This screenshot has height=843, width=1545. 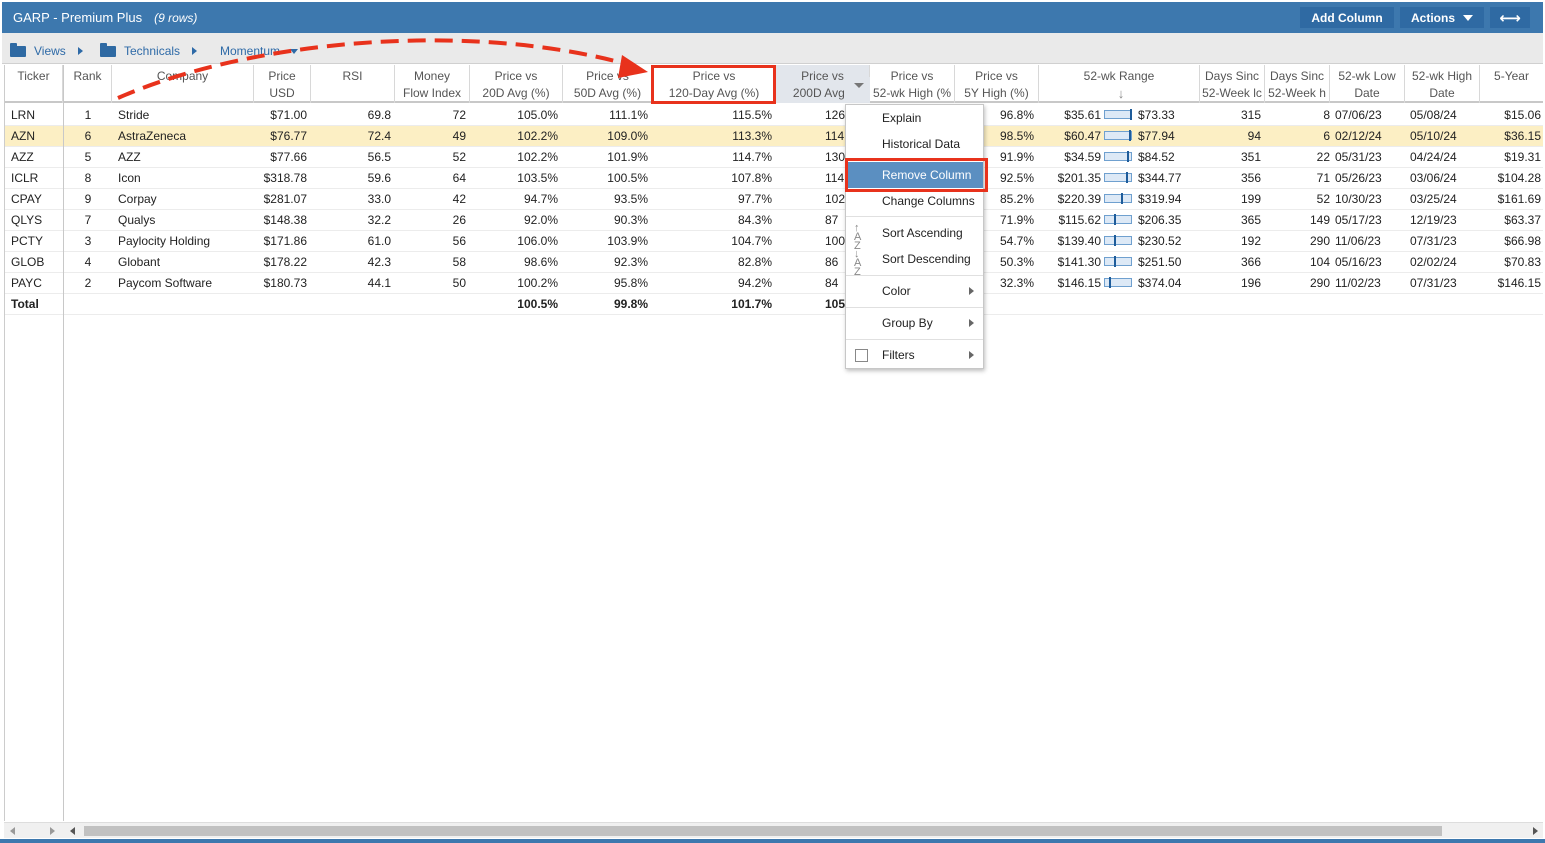 I want to click on sort-descending-icon: ↓ A Z, so click(x=858, y=263).